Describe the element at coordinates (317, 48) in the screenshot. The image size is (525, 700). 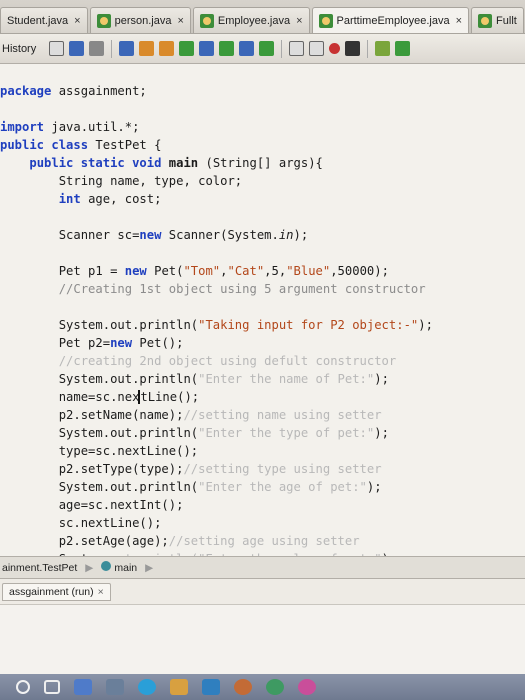
I see `shift-right-icon` at that location.